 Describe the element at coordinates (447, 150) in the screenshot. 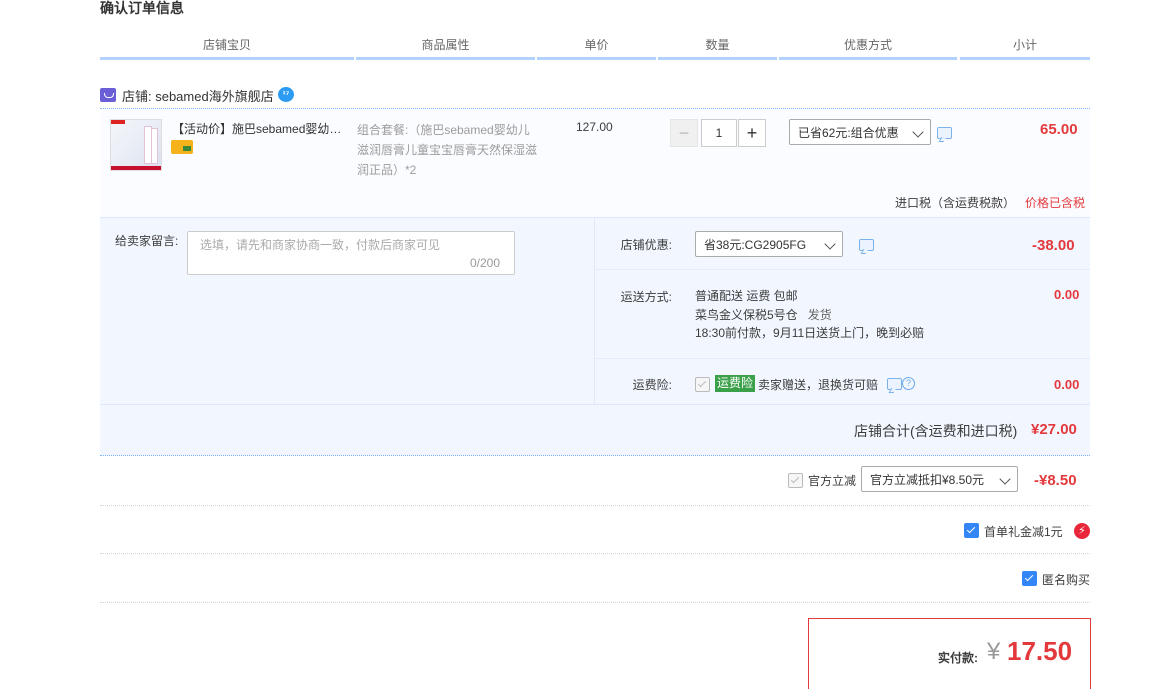

I see `product-props: 组合套餐:（施巴sebamed婴幼儿滋润唇膏儿童宝宝唇膏天然保湿滋润正品）*2` at that location.